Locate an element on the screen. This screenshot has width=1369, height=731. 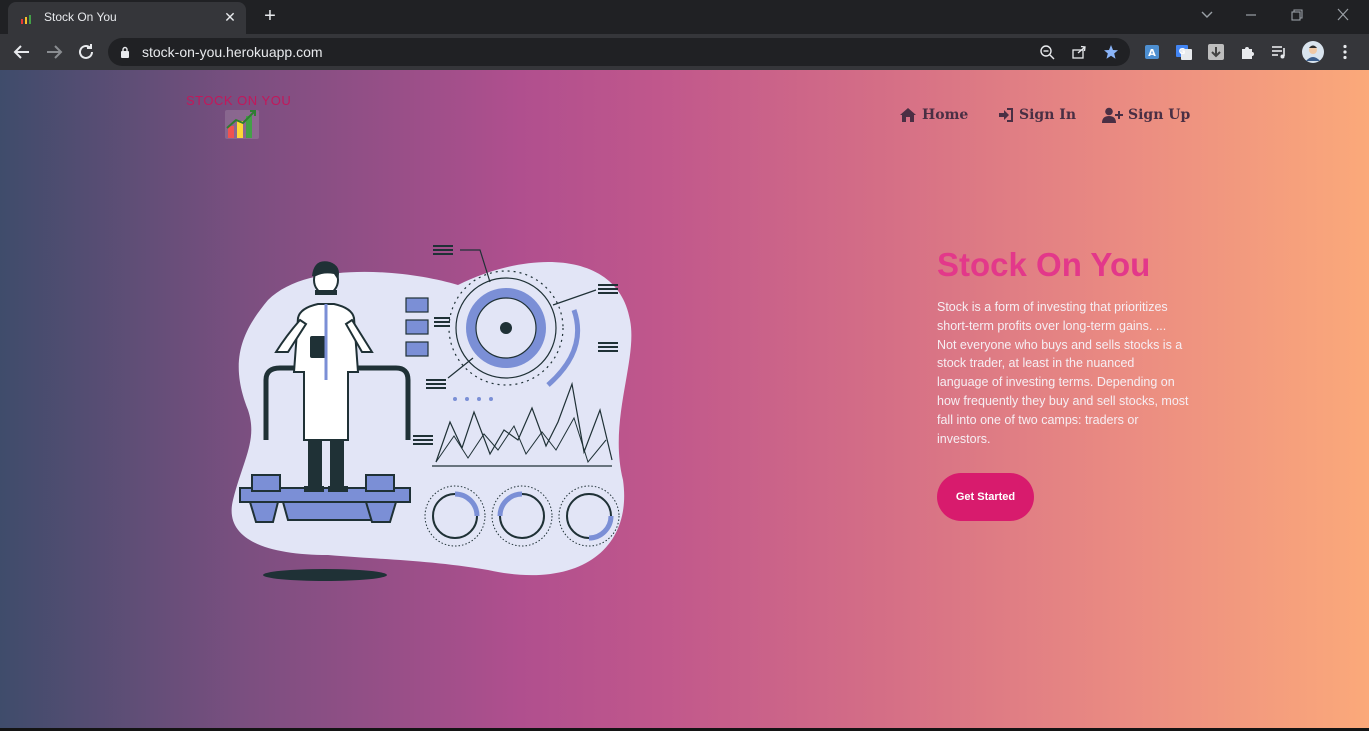
tab-search-chevron-down-icon is located at coordinates (1207, 15).